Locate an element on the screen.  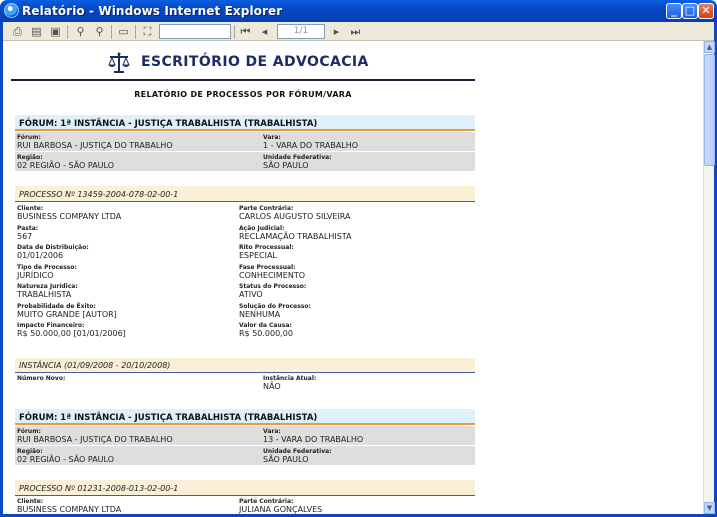
page-indicator: 1/1 is located at coordinates (301, 31).